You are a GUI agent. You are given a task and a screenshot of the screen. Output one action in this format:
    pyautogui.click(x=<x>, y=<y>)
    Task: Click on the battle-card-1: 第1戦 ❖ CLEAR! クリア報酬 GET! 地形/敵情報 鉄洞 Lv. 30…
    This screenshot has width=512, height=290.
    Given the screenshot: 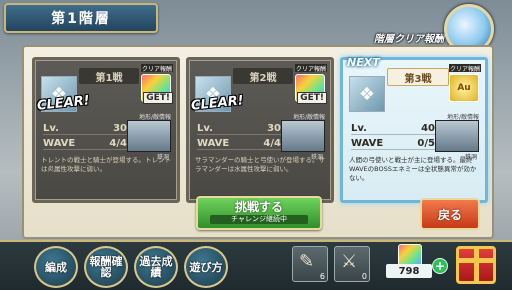 What is the action you would take?
    pyautogui.click(x=106, y=130)
    